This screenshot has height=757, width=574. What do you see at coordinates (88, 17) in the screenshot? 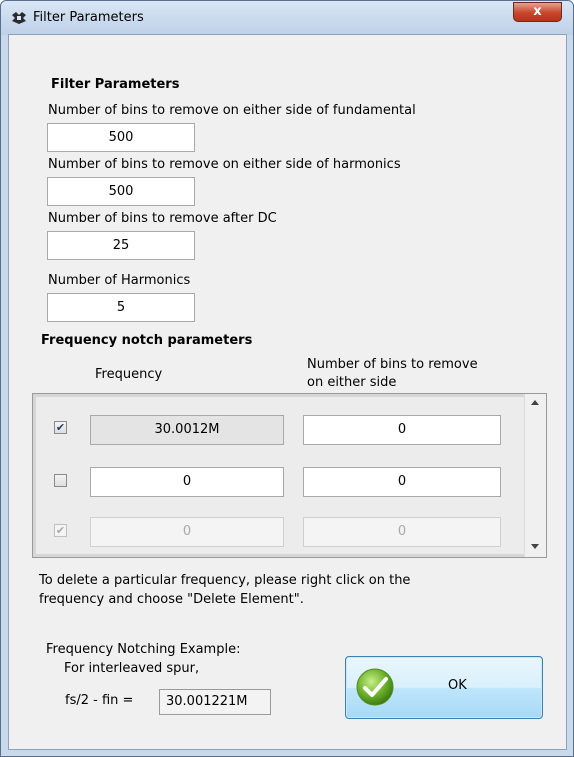
I see `window-title: Filter Parameters` at bounding box center [88, 17].